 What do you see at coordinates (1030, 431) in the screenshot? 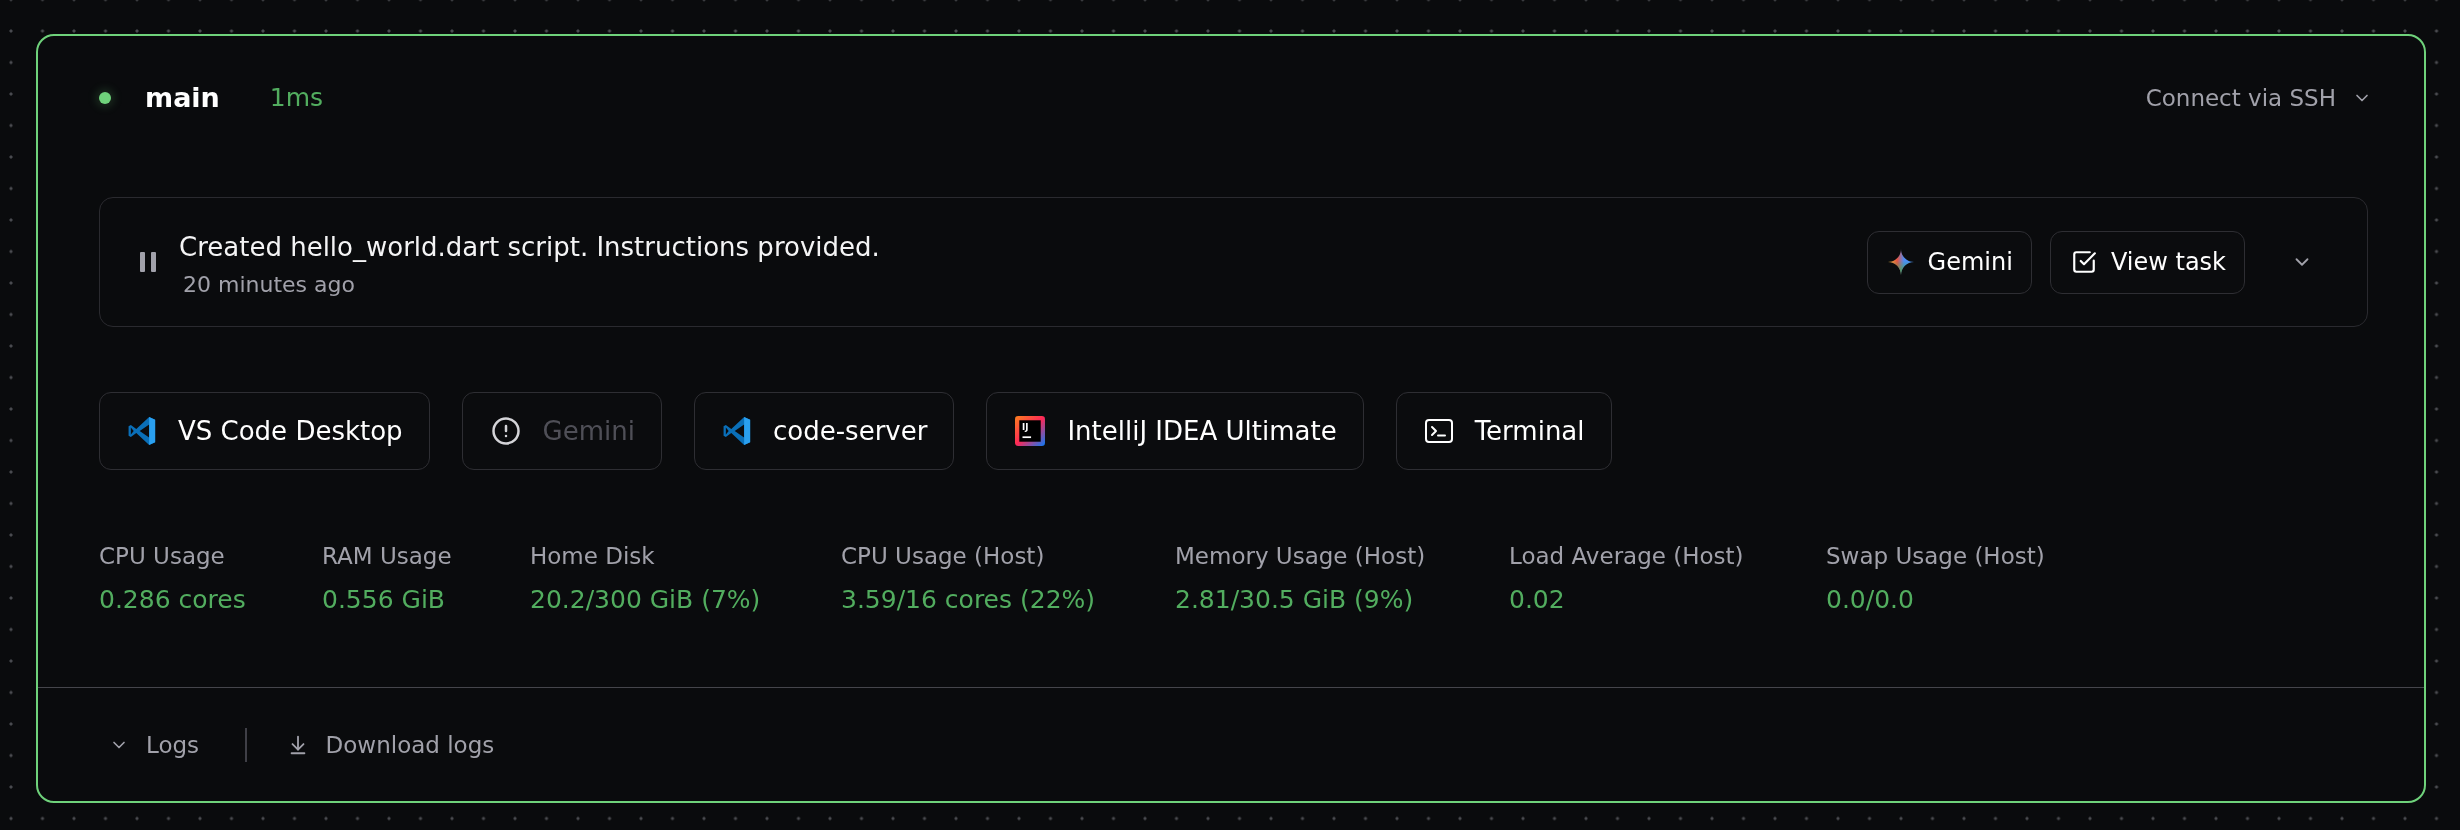
I see `ide-logo: IJ` at bounding box center [1030, 431].